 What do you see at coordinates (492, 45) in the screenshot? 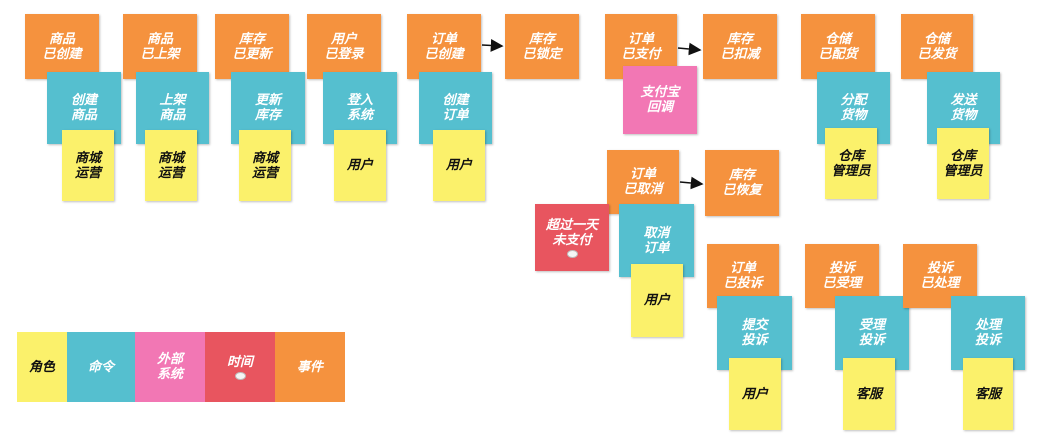
I see `arrow-order-created-to-stock-locked` at bounding box center [492, 45].